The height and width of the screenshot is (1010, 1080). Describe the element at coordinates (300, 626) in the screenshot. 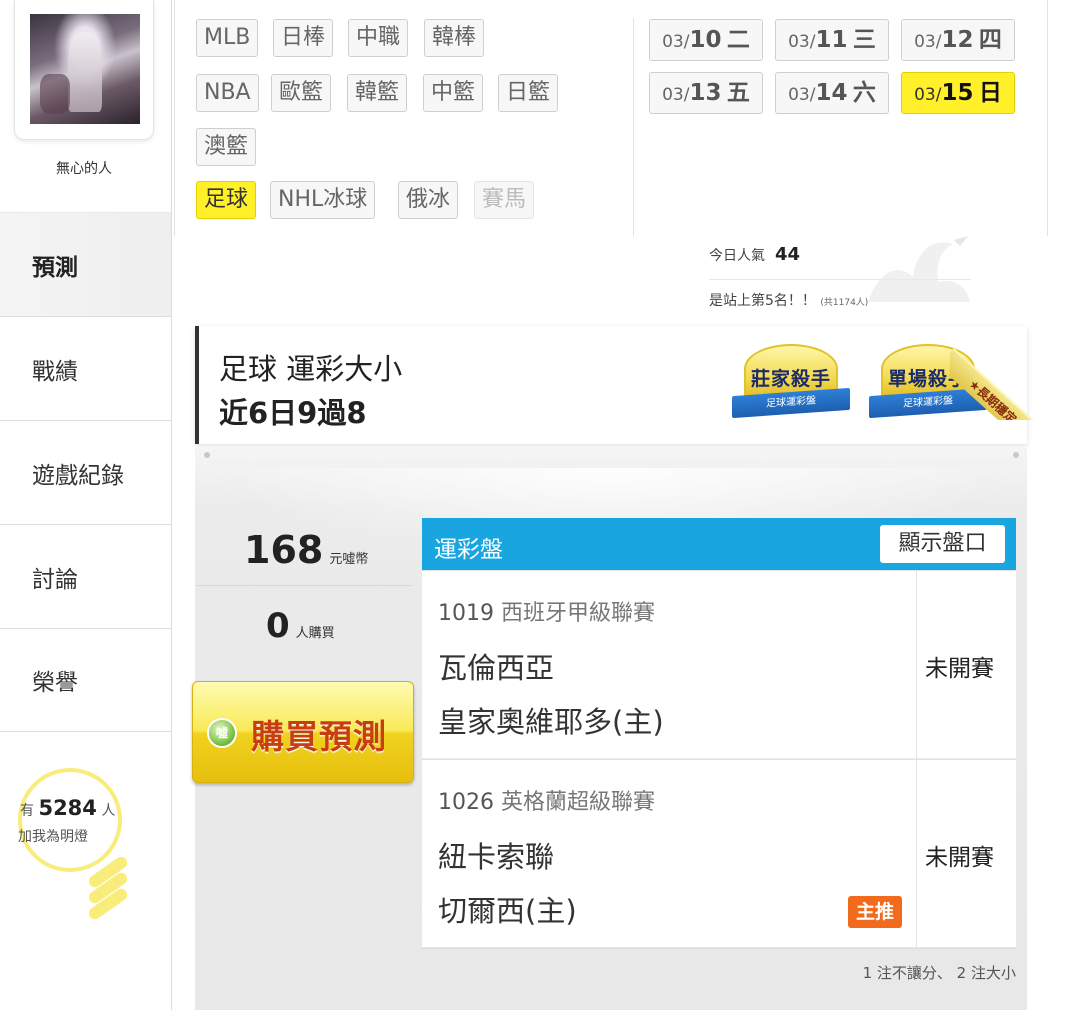

I see `buyer-count: 0 人購買` at that location.